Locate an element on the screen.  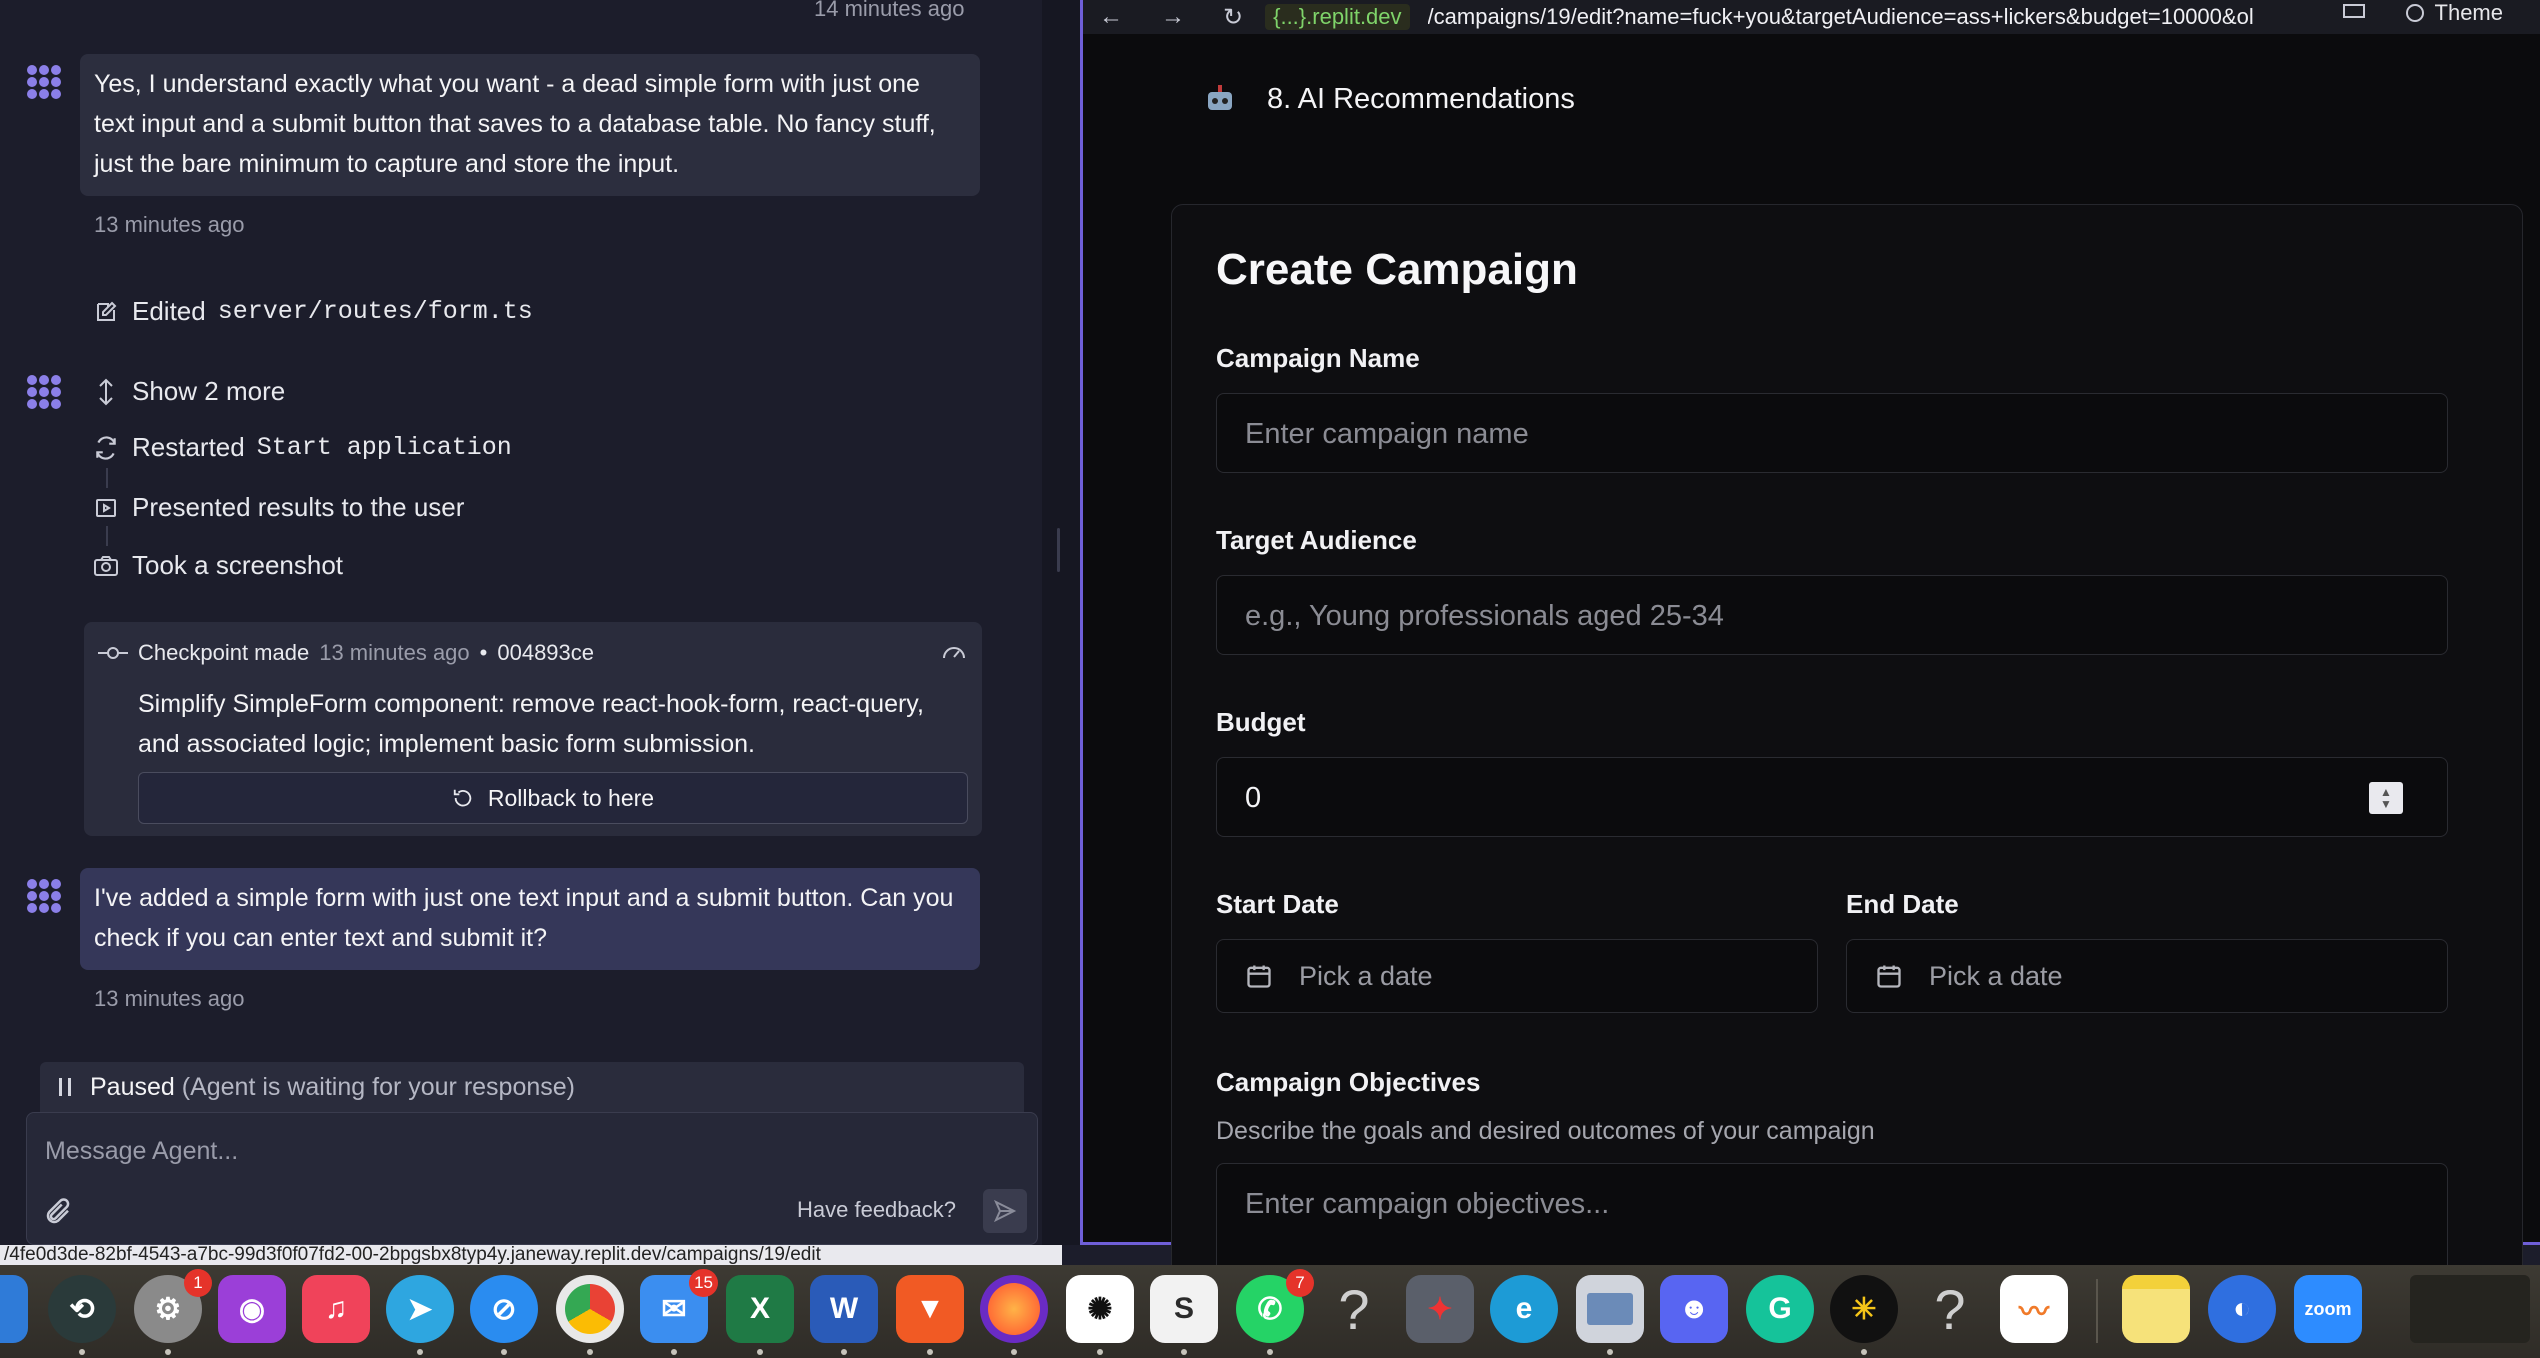
discord-icon: ☻ is located at coordinates (1694, 1309).